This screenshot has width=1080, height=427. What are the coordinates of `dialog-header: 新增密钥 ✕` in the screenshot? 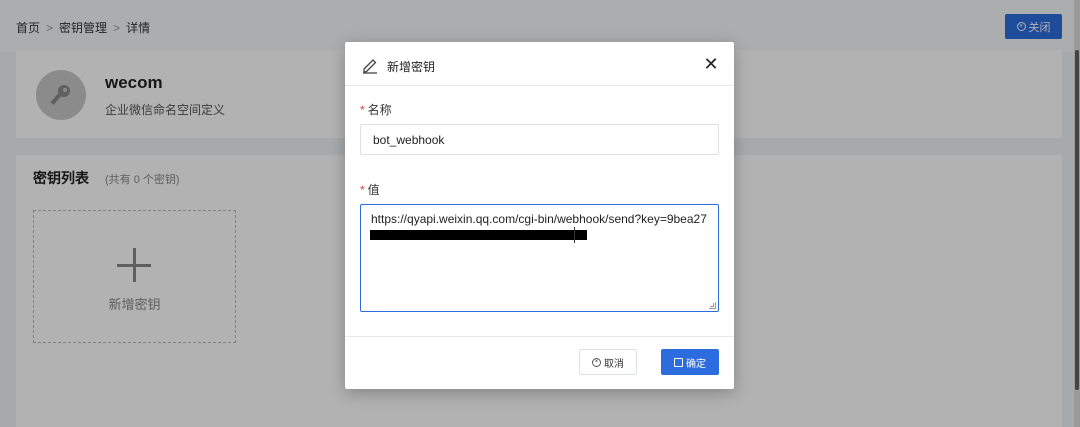 It's located at (539, 64).